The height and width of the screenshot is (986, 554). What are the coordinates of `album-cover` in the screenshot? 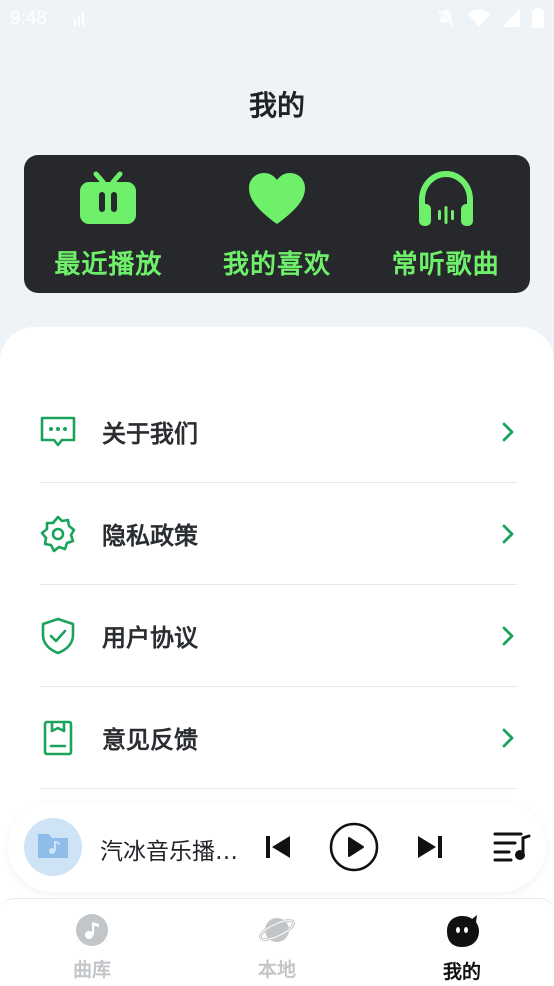 It's located at (53, 847).